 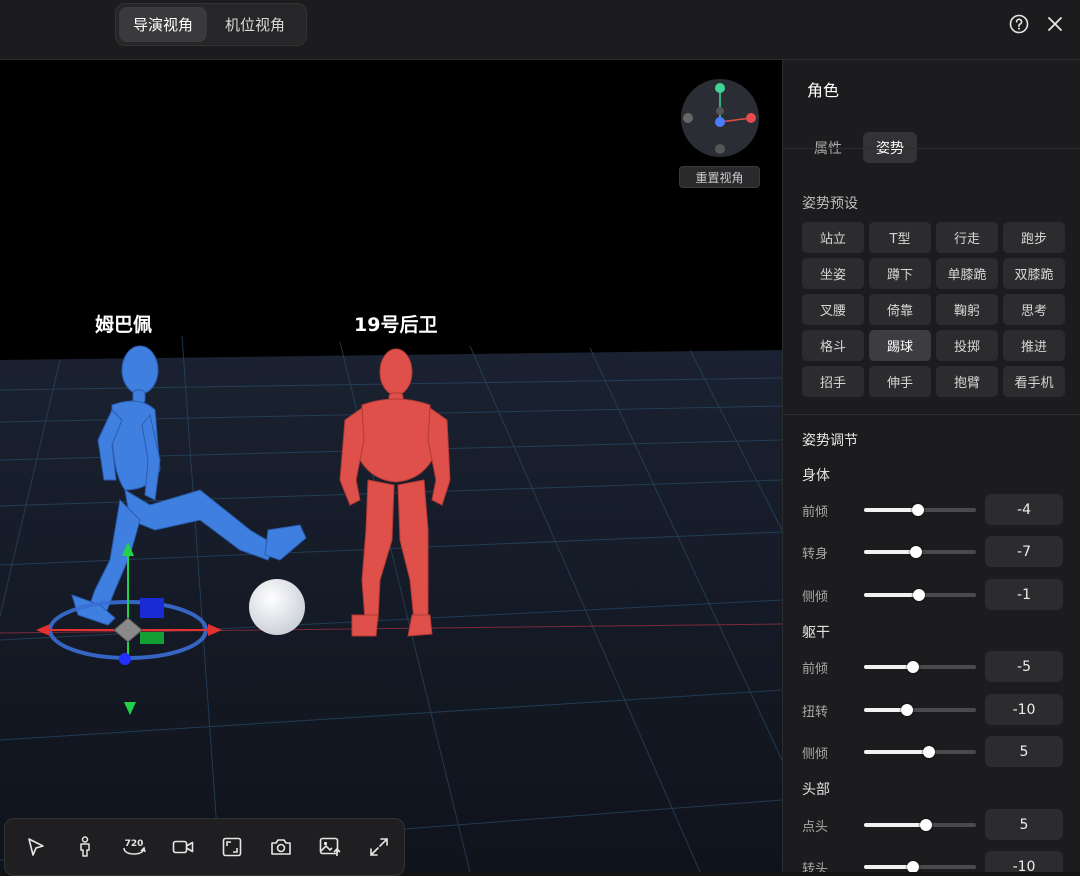 I want to click on pose-preset-button: 蹲下, so click(x=900, y=273).